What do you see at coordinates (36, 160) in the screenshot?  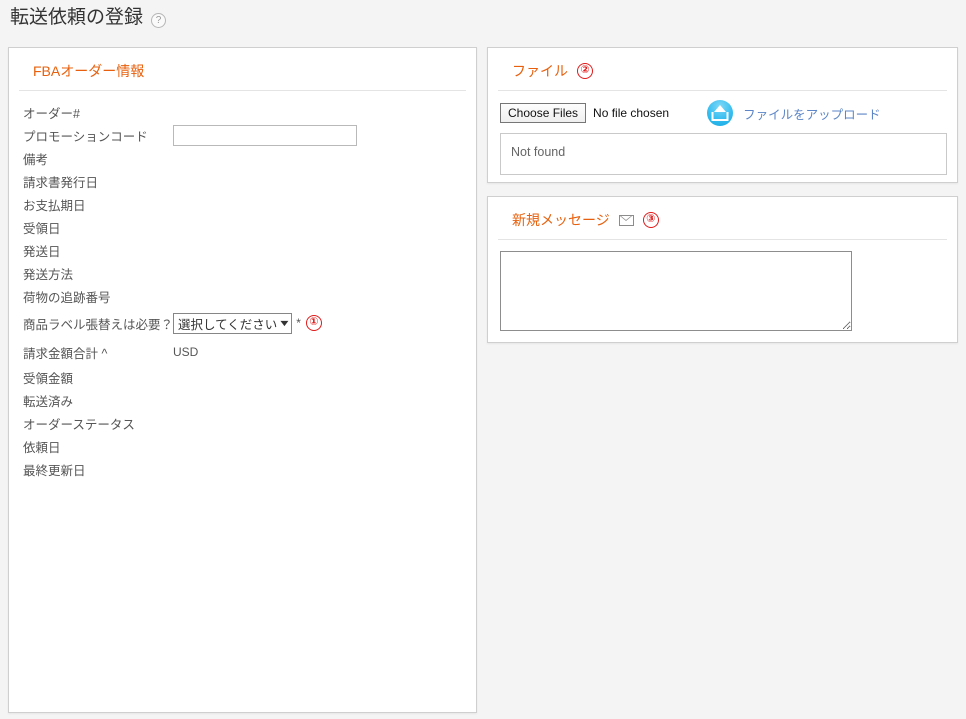 I see `label-remarks: 備考` at bounding box center [36, 160].